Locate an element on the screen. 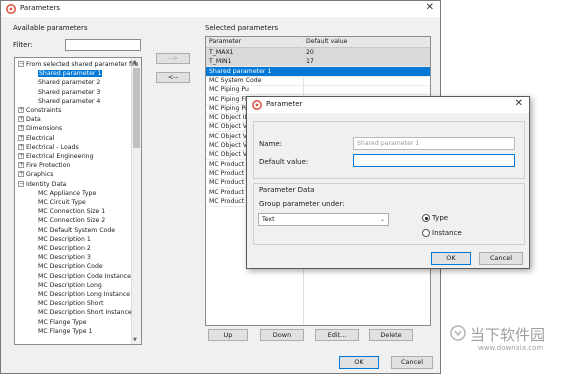  tree-item-label: MC Appliance Type is located at coordinates (67, 193).